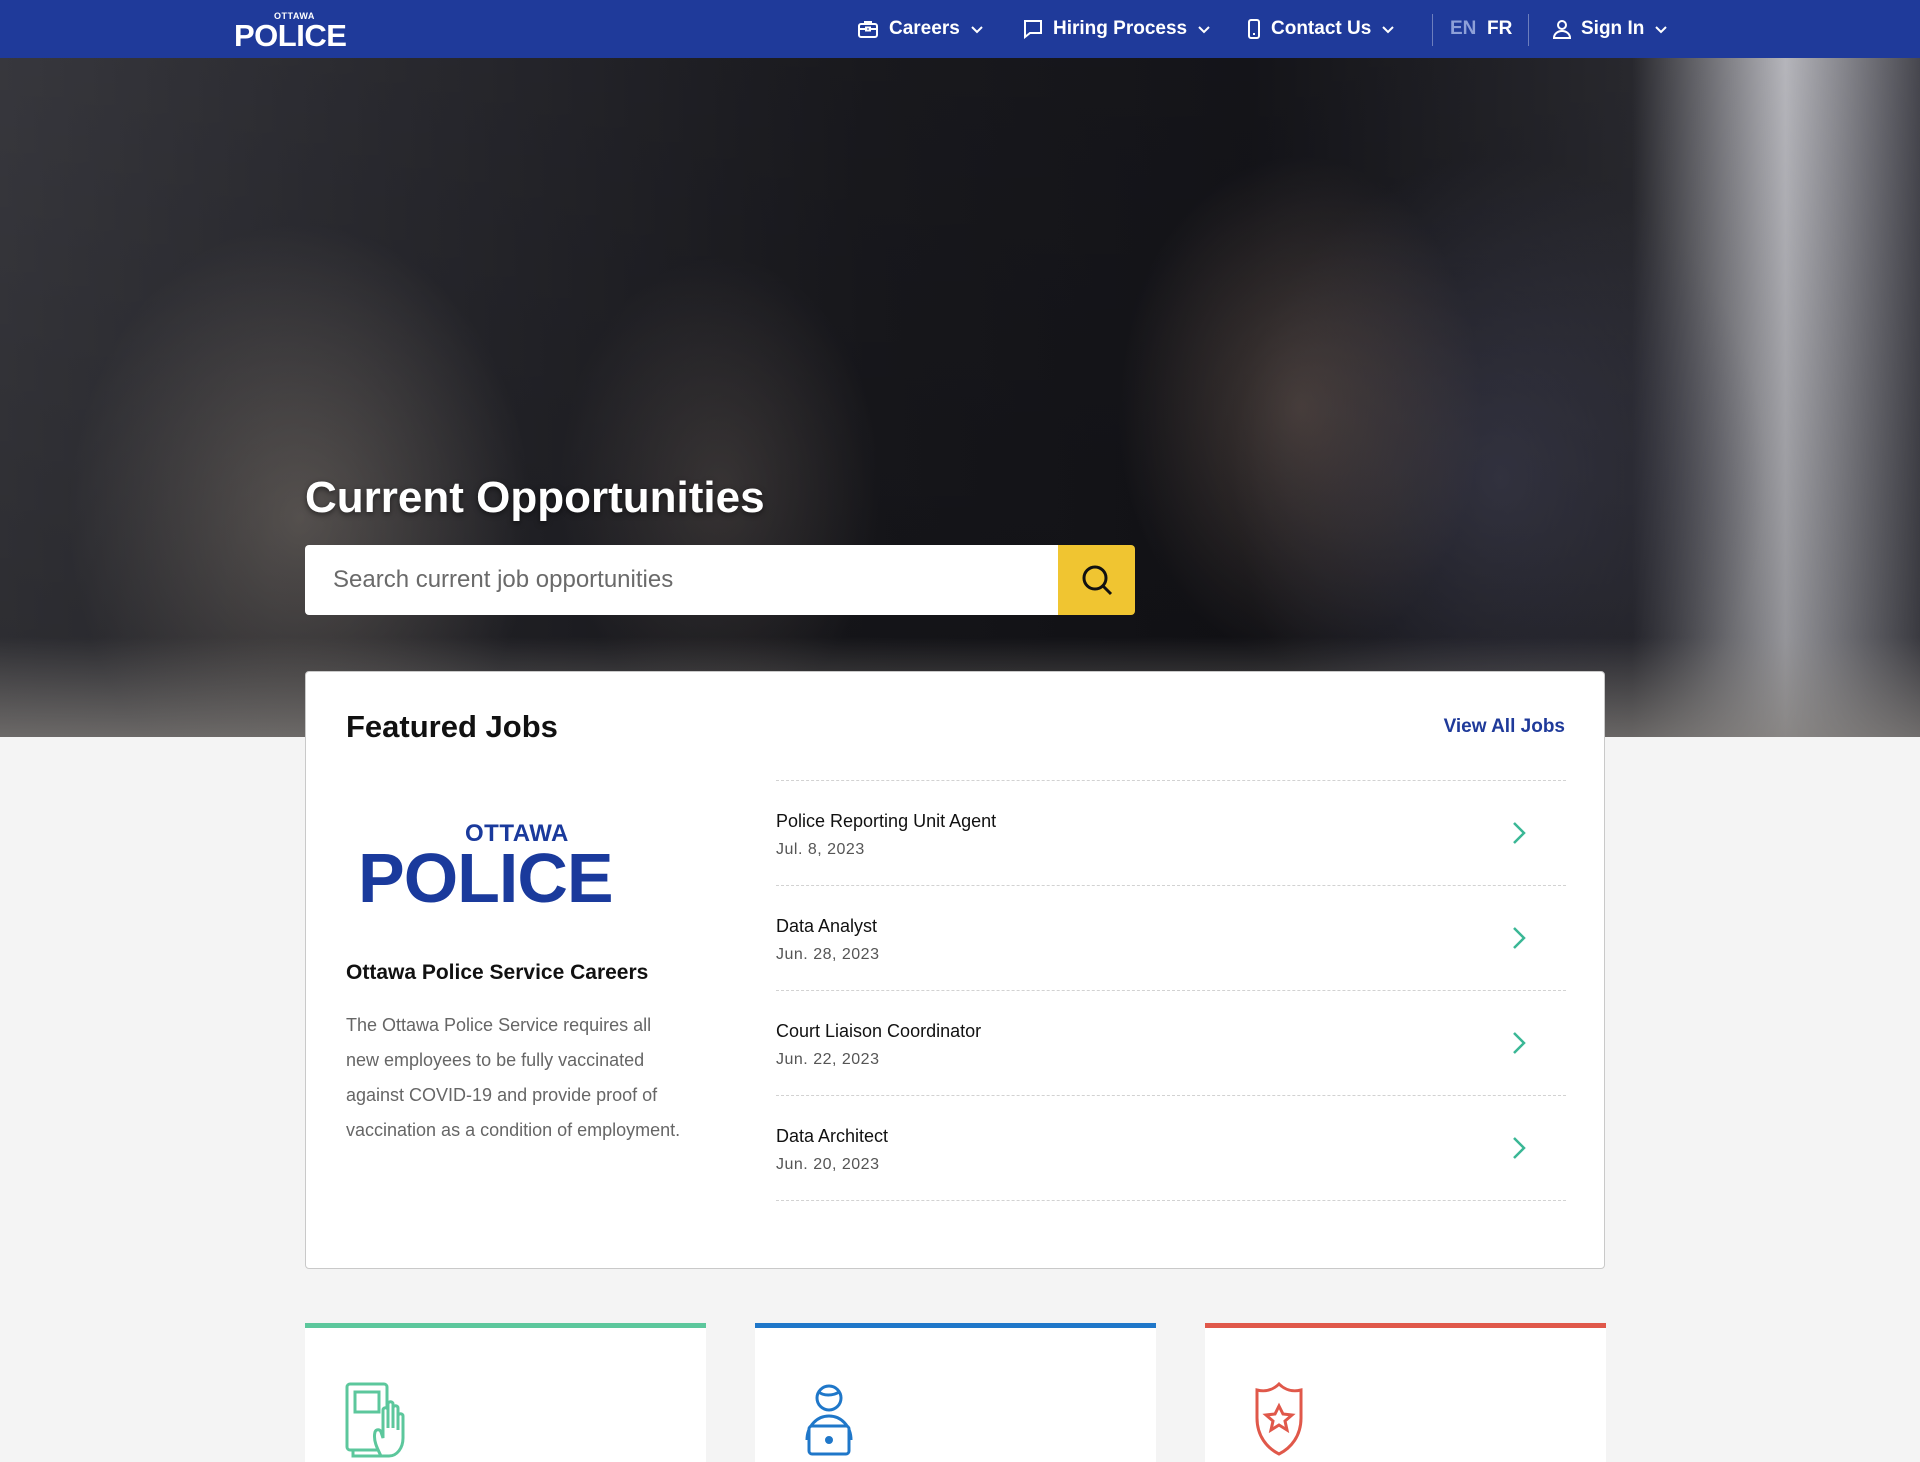 This screenshot has width=1920, height=1462. I want to click on nav-contact-us: Contact Us, so click(1321, 29).